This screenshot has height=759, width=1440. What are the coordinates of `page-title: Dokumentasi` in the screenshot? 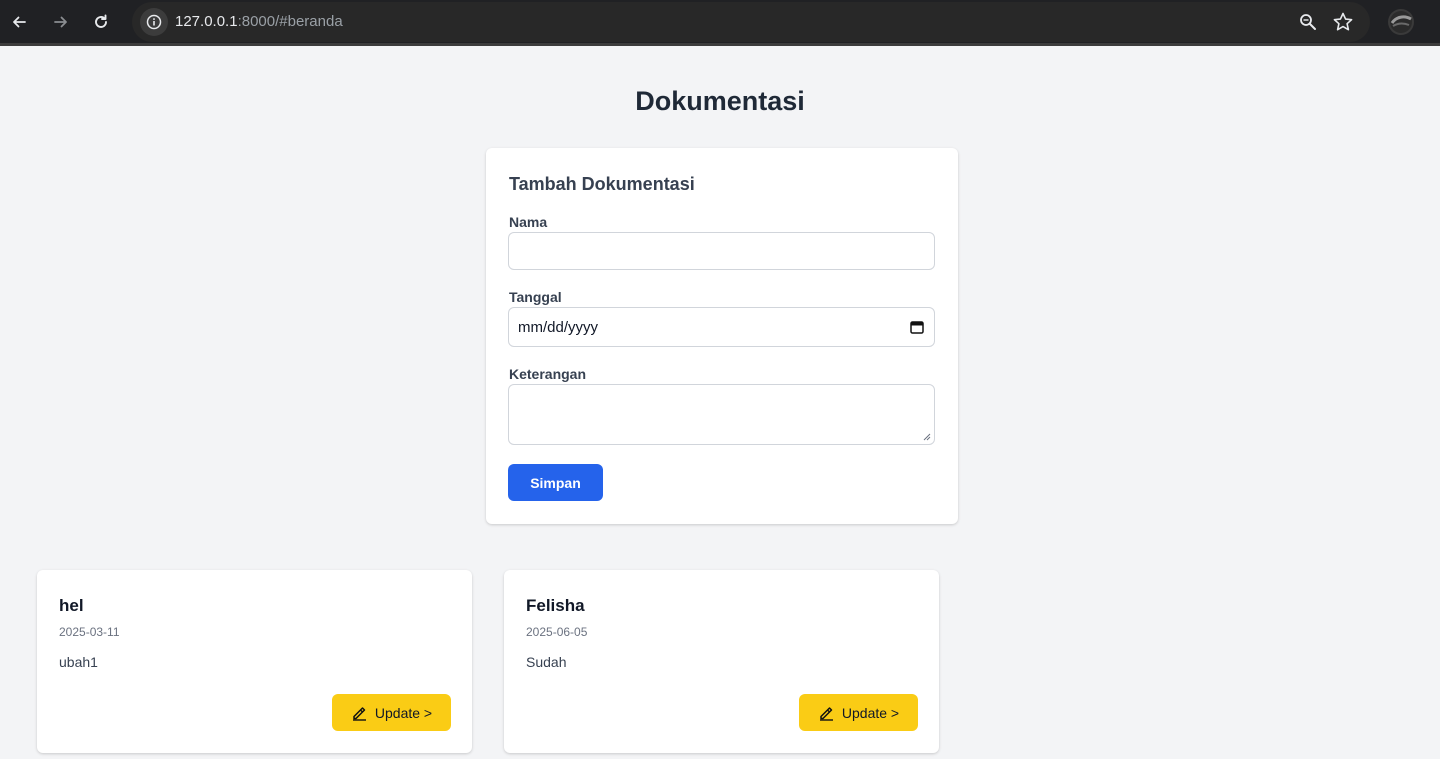 It's located at (720, 101).